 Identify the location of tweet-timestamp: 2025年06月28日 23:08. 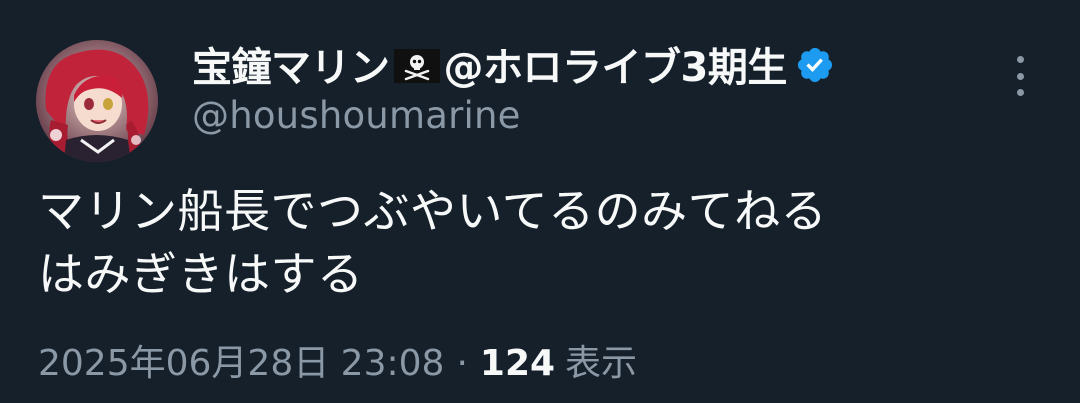
(241, 360).